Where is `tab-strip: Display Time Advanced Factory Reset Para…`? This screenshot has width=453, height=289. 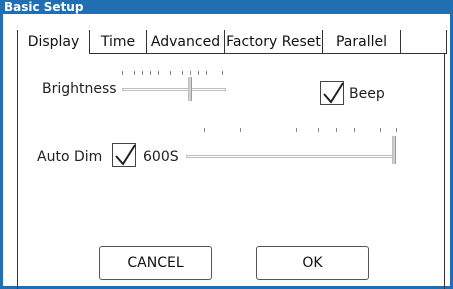
tab-strip: Display Time Advanced Factory Reset Para… is located at coordinates (232, 42).